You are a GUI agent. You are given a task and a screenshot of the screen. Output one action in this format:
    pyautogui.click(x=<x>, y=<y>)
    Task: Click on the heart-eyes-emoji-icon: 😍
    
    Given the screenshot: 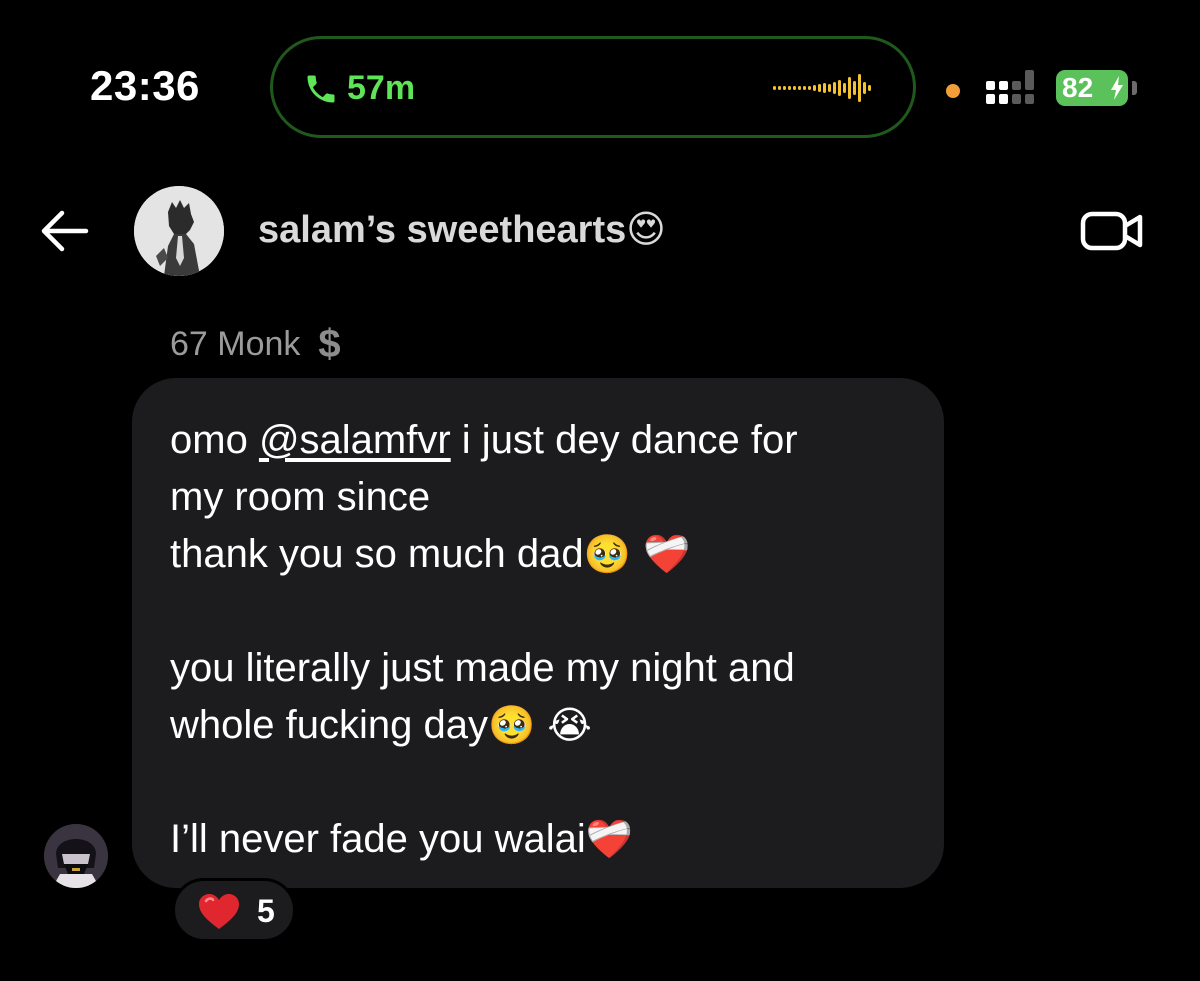 What is the action you would take?
    pyautogui.click(x=646, y=229)
    